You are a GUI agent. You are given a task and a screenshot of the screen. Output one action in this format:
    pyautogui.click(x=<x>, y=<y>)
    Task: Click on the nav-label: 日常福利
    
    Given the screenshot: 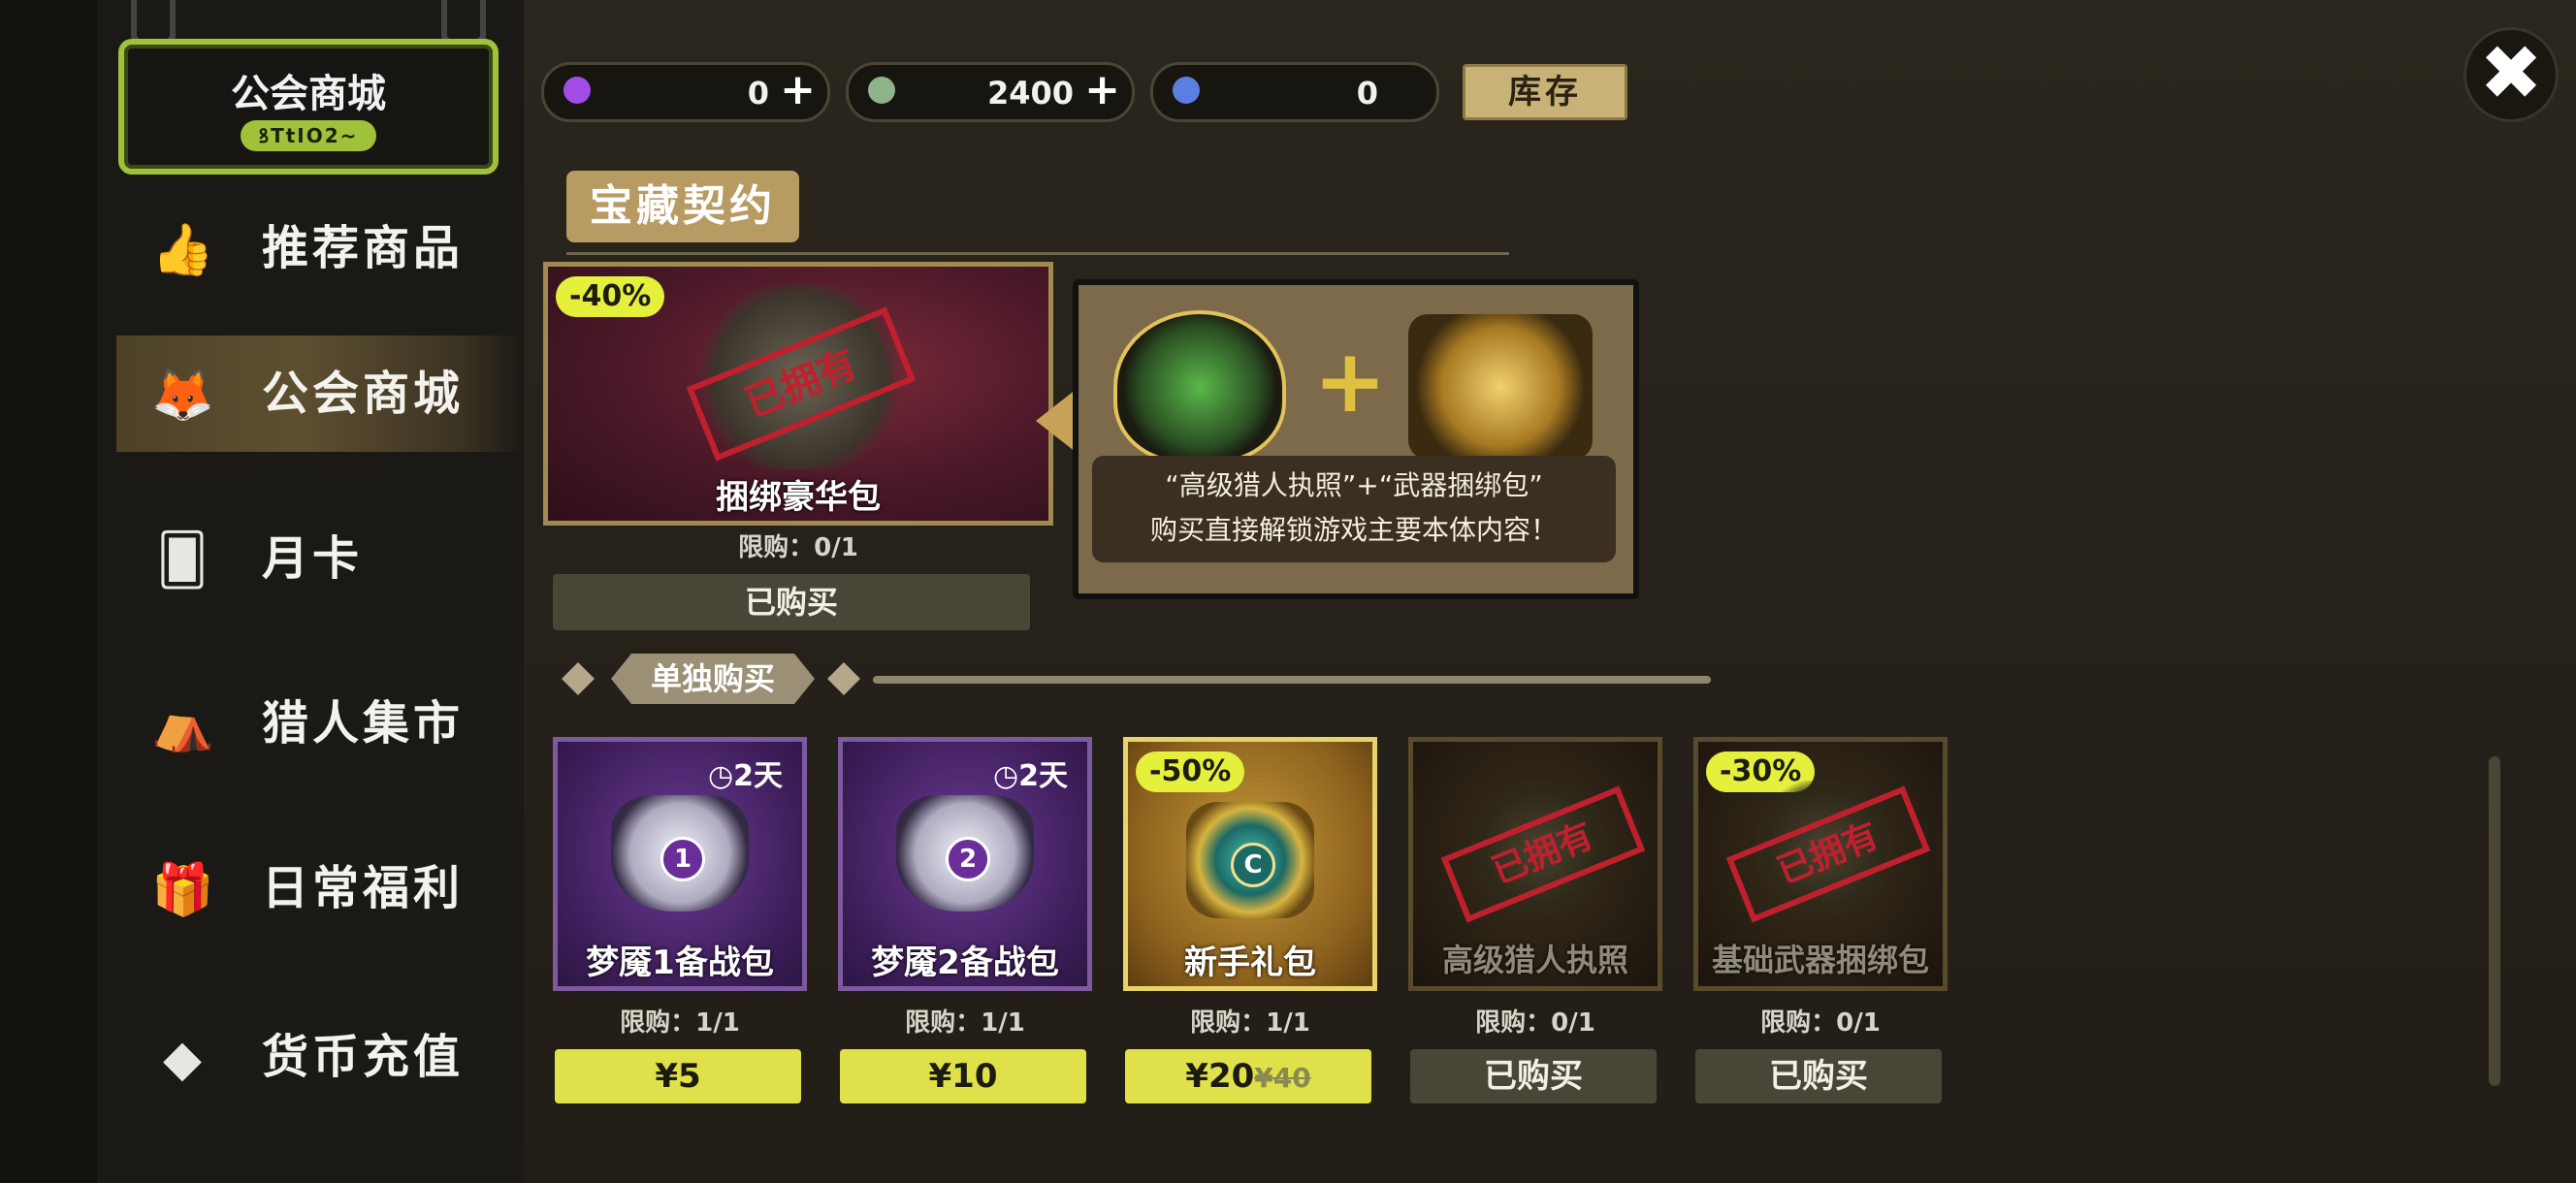 What is the action you would take?
    pyautogui.click(x=363, y=888)
    